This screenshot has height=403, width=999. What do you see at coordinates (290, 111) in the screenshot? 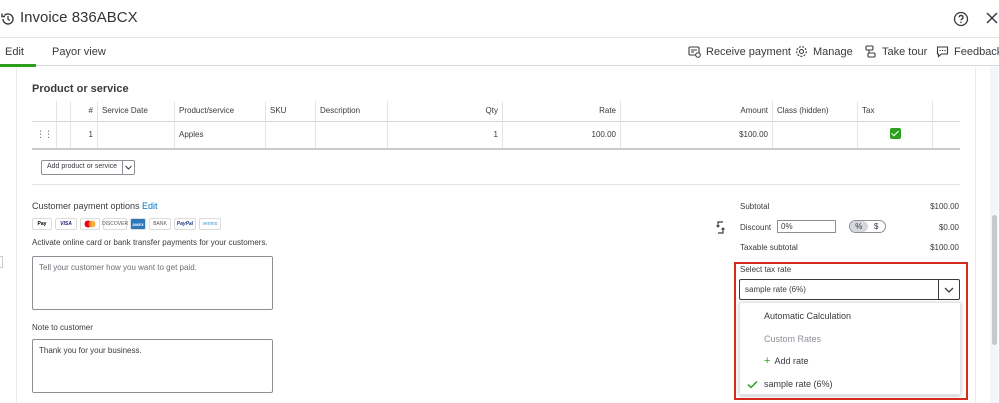
I see `column-header-sku: SKU` at bounding box center [290, 111].